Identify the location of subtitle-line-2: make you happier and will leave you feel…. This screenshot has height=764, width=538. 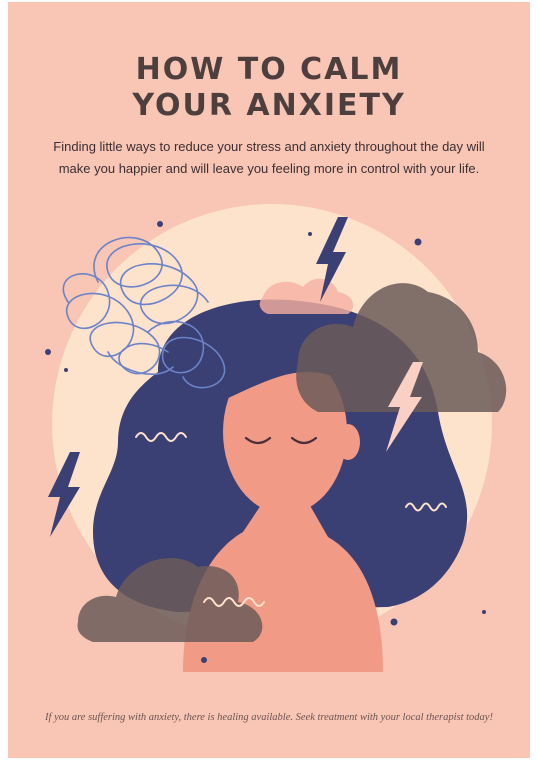
(269, 168).